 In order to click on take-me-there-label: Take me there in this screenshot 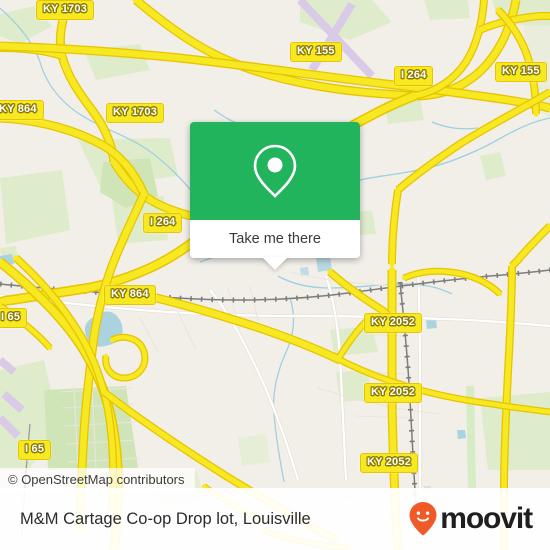, I will do `click(275, 239)`.